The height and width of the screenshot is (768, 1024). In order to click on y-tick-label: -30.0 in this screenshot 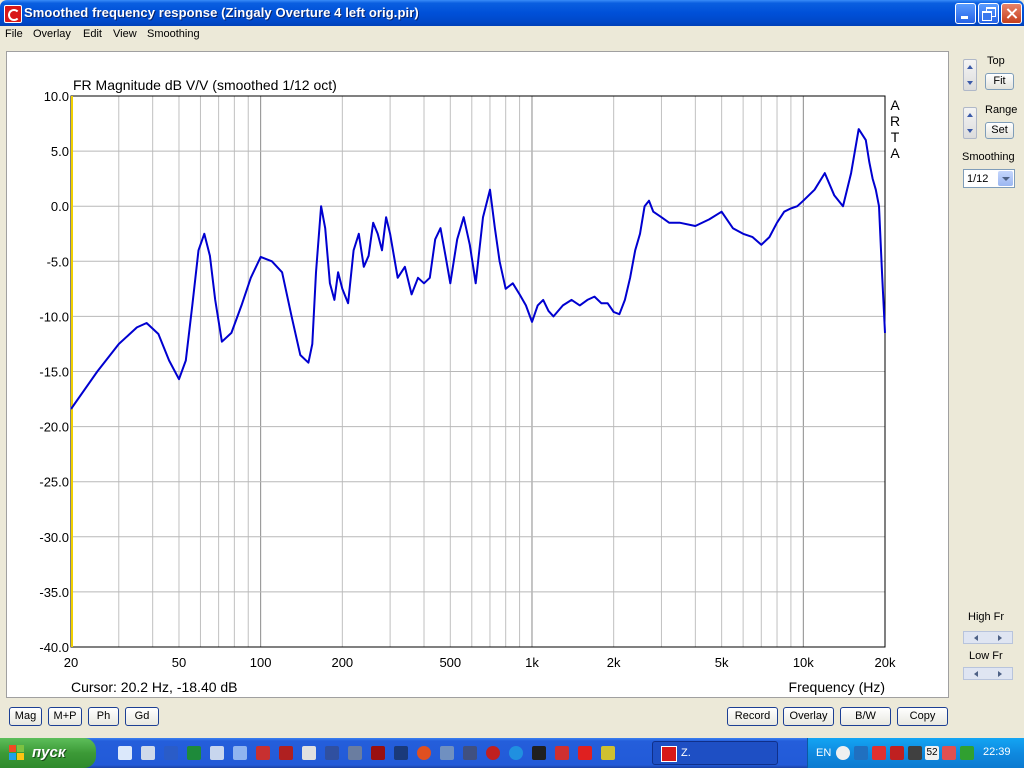, I will do `click(54, 537)`.